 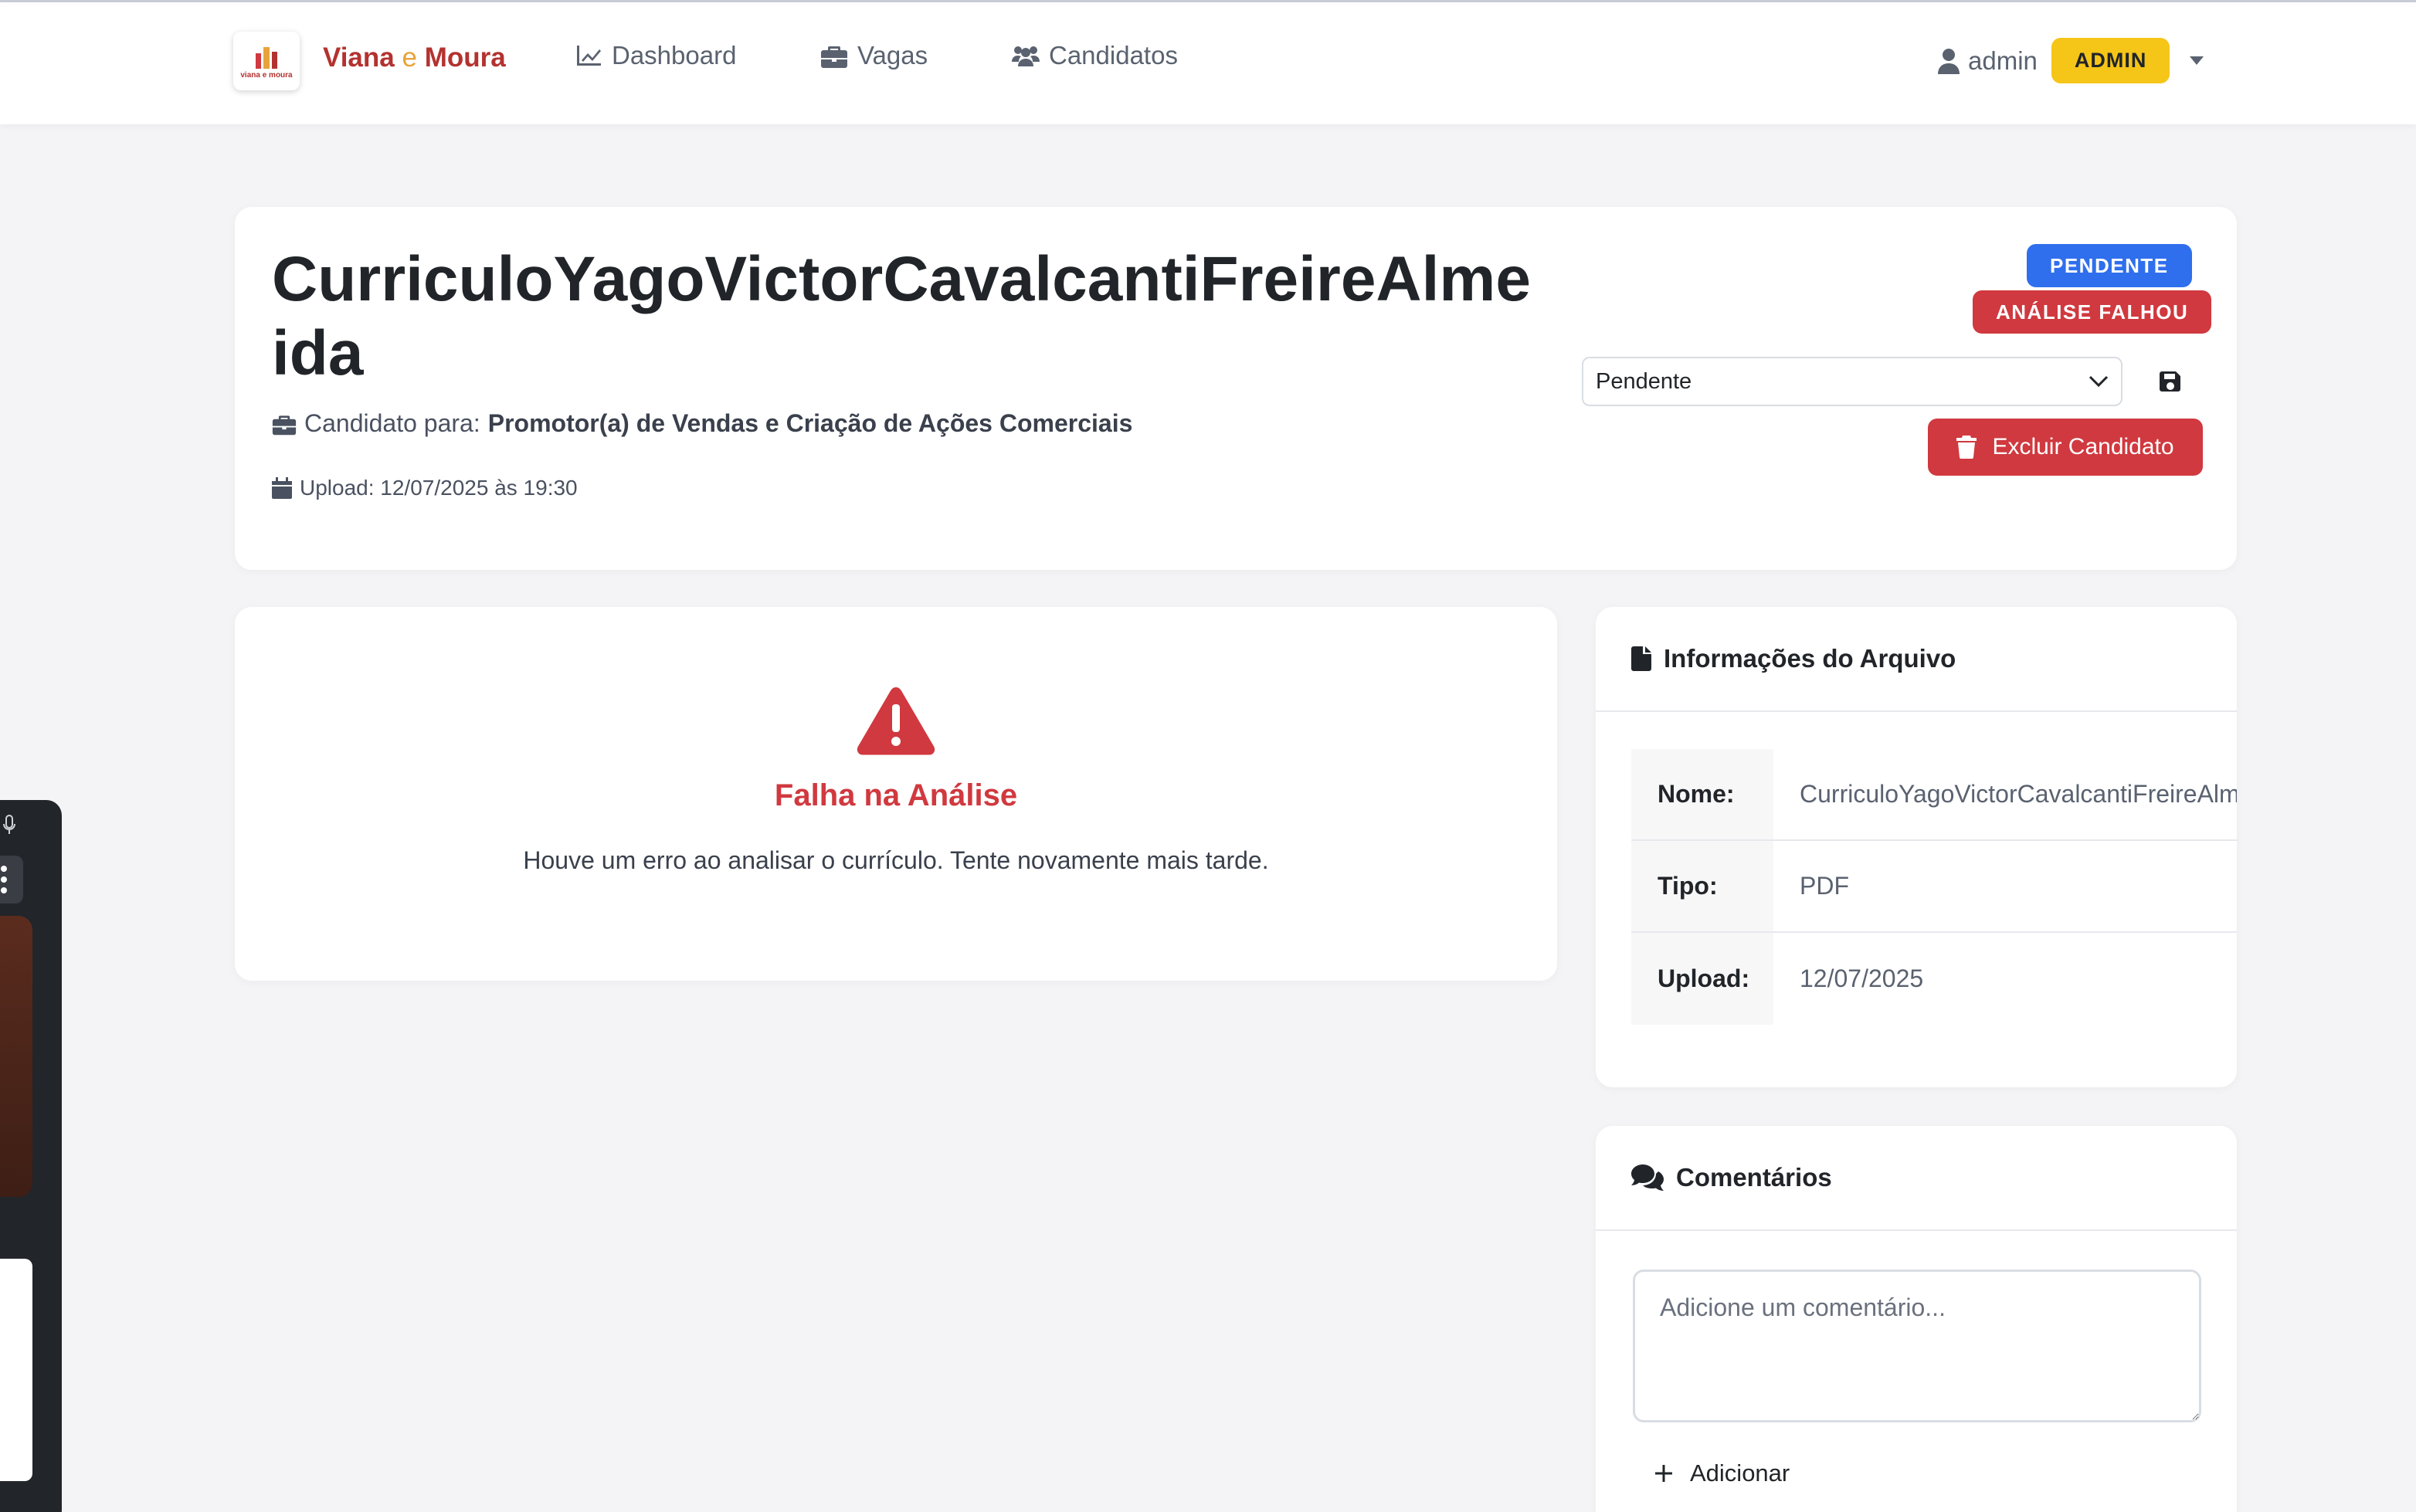 I want to click on comments-icon, so click(x=1647, y=1178).